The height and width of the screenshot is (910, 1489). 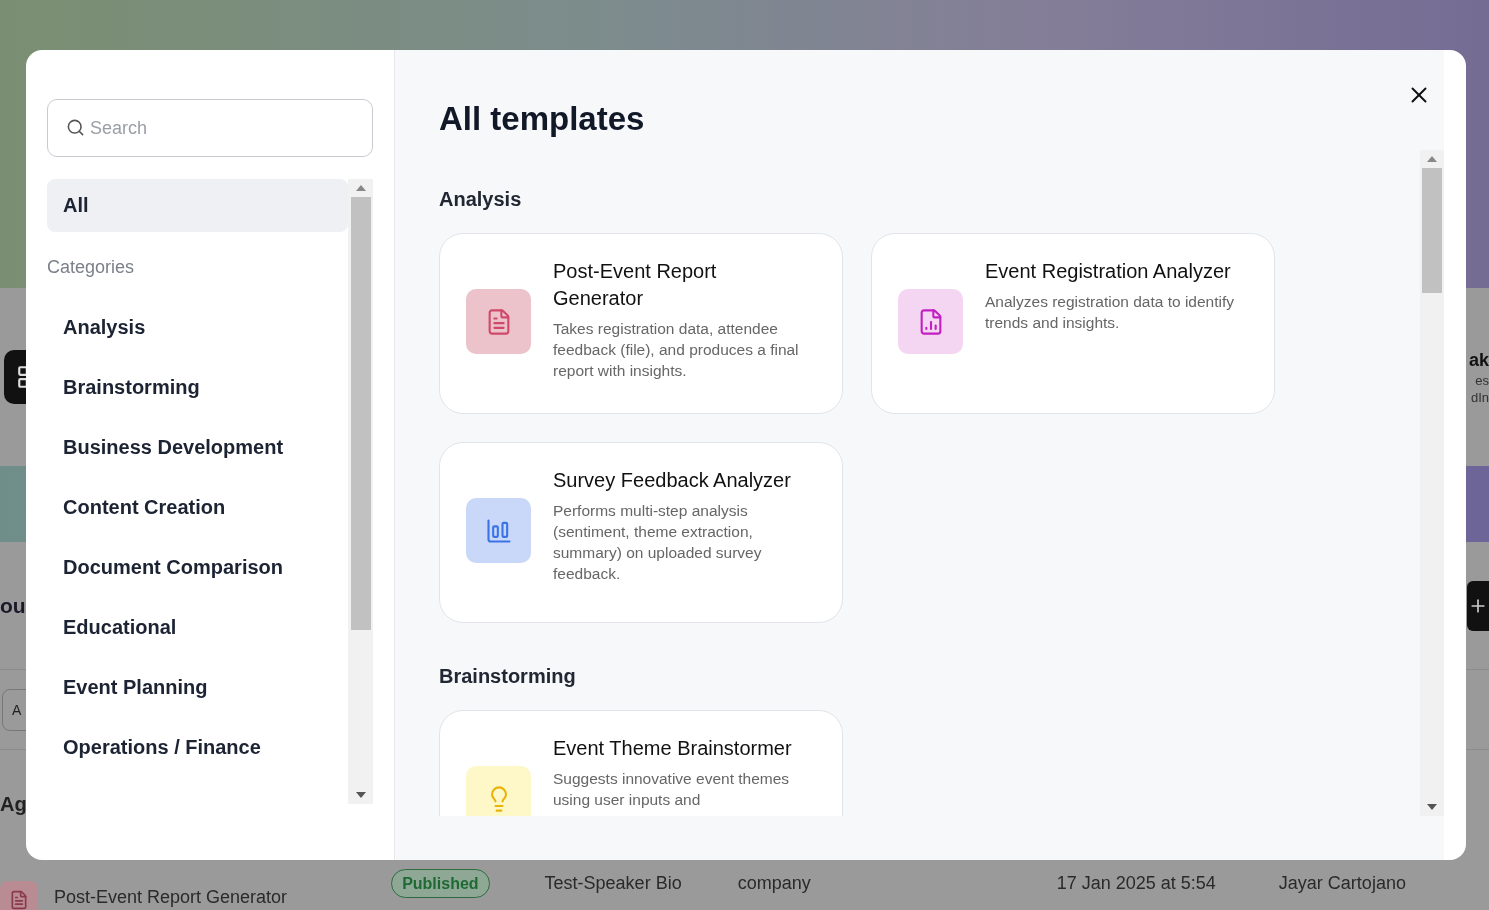 What do you see at coordinates (508, 676) in the screenshot?
I see `section-heading: Brainstorming` at bounding box center [508, 676].